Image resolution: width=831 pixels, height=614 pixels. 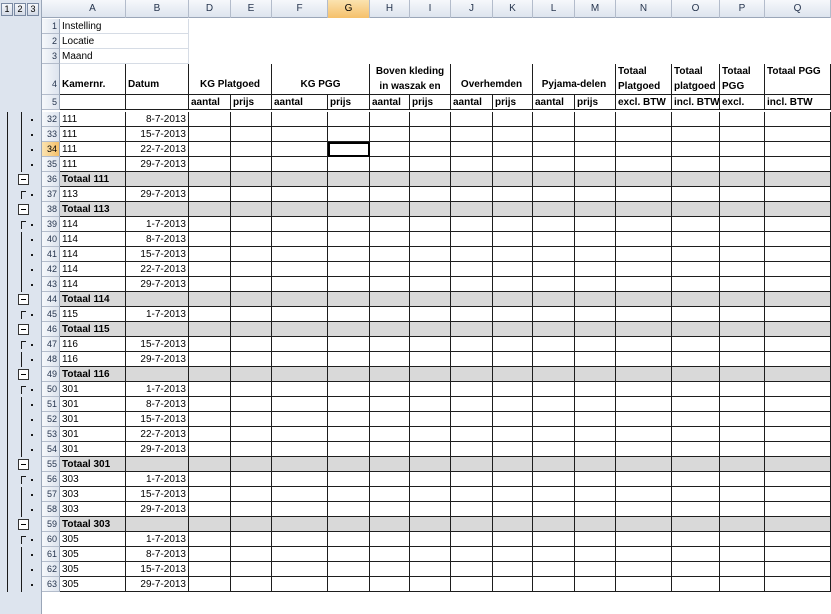 I want to click on row-header-37: 37, so click(x=51, y=194).